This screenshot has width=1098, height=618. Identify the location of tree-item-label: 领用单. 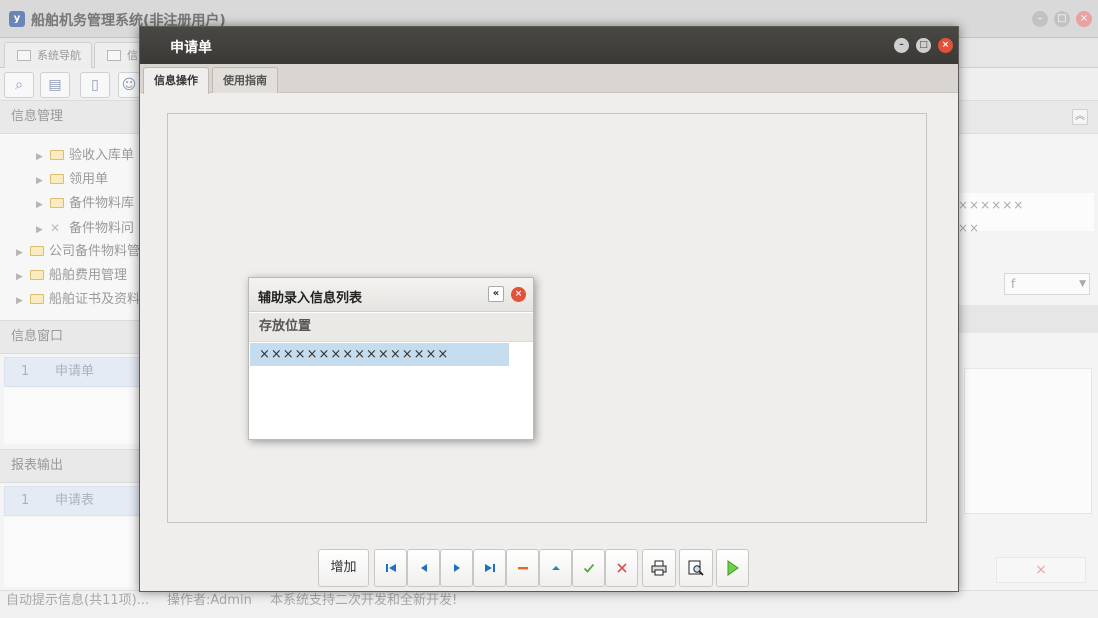
(89, 179).